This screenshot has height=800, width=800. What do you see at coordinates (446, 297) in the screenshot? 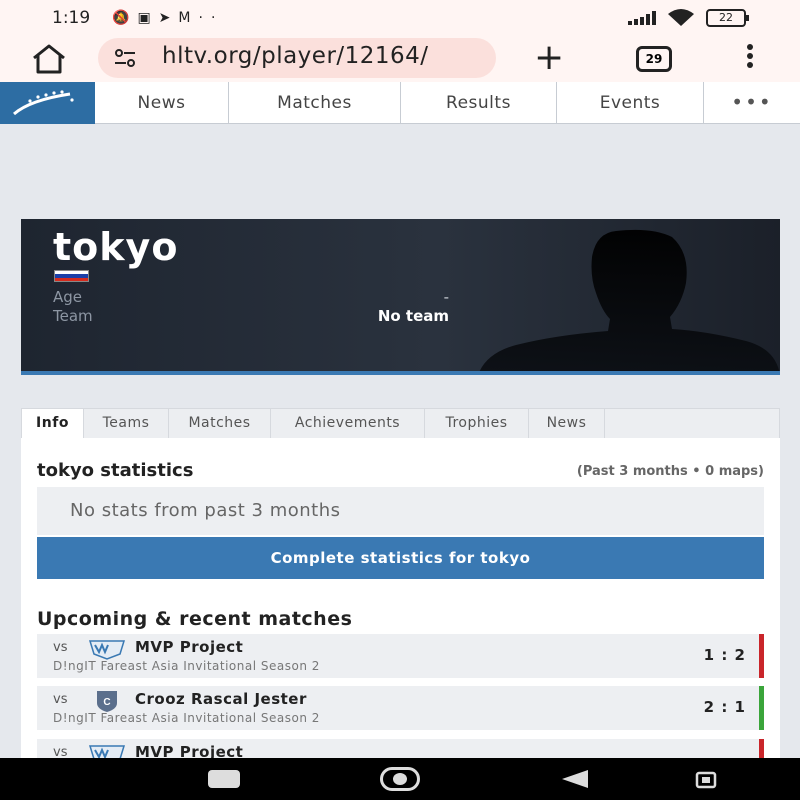
I see `age-value: -` at bounding box center [446, 297].